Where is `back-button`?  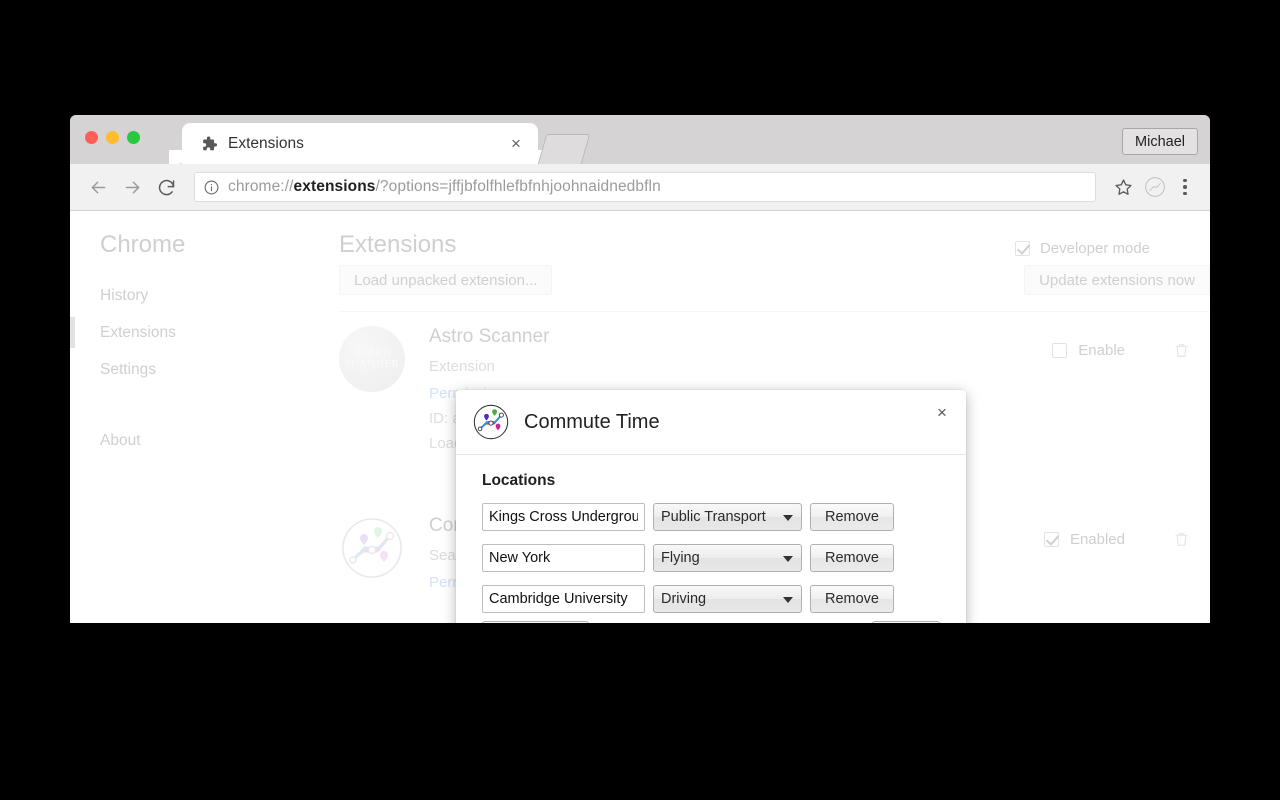
back-button is located at coordinates (98, 187).